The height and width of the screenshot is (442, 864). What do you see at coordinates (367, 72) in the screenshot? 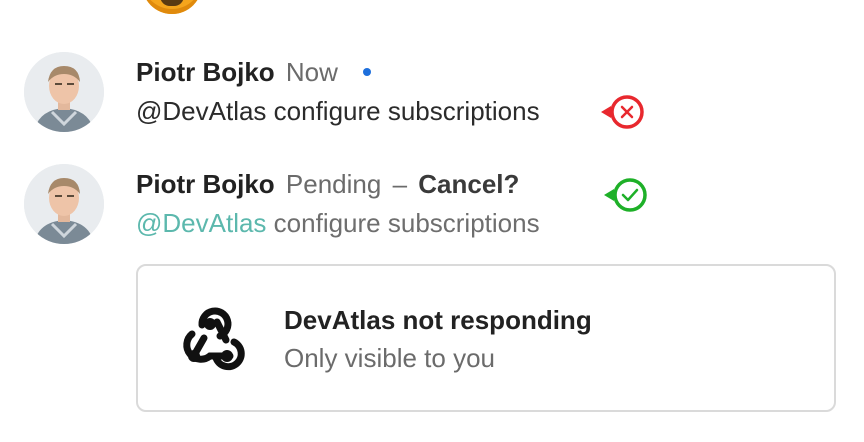
I see `unread-dot-icon` at bounding box center [367, 72].